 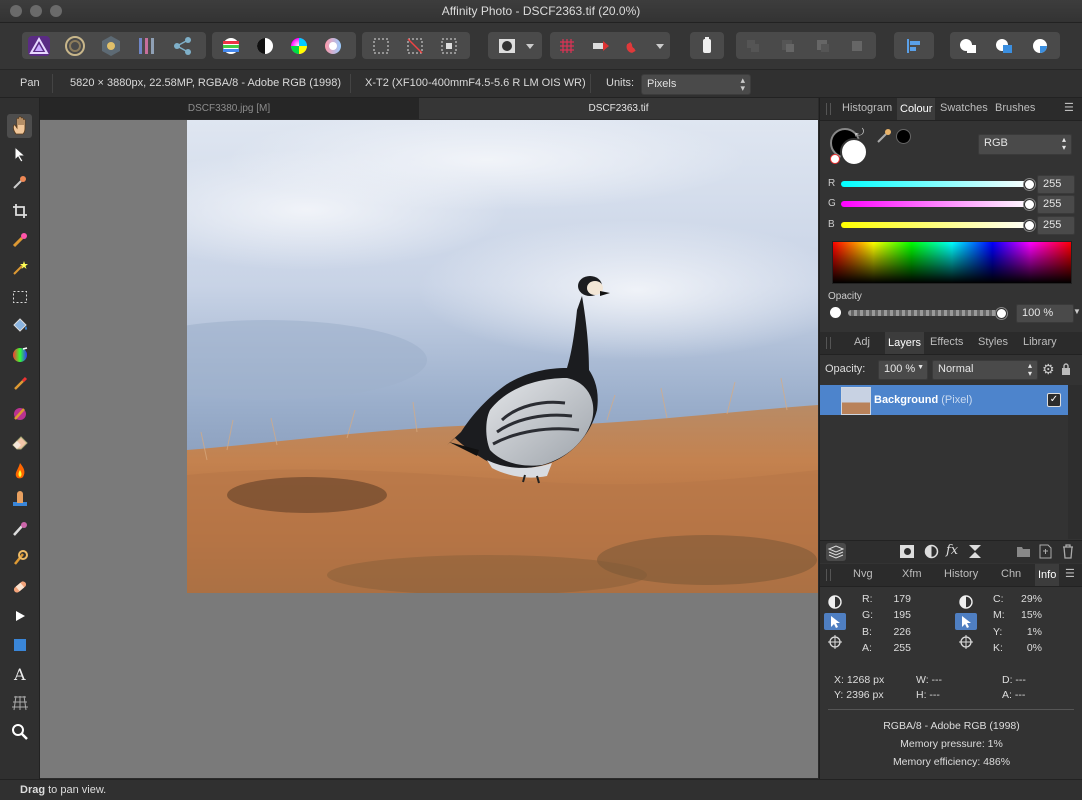 I want to click on zoom-tool-icon, so click(x=19, y=732).